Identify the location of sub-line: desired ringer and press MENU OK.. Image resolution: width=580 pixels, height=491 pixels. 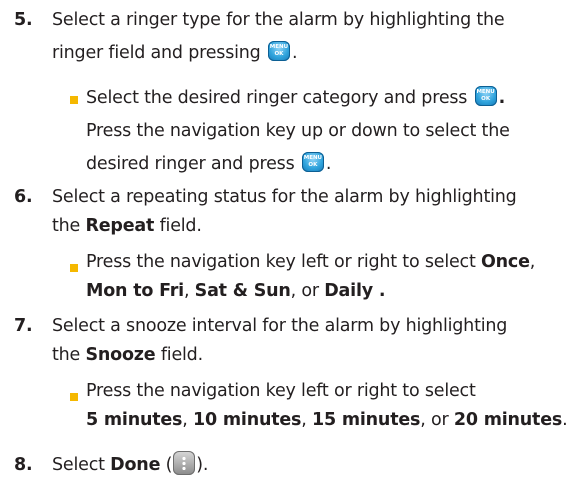
(322, 164).